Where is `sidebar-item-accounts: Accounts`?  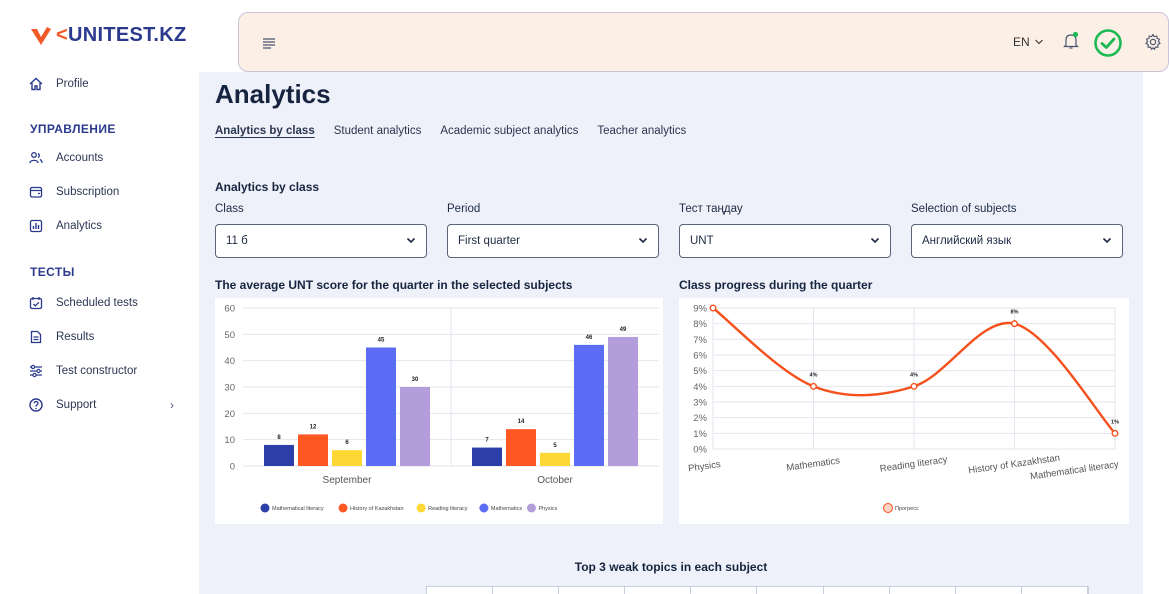
sidebar-item-accounts: Accounts is located at coordinates (65, 158).